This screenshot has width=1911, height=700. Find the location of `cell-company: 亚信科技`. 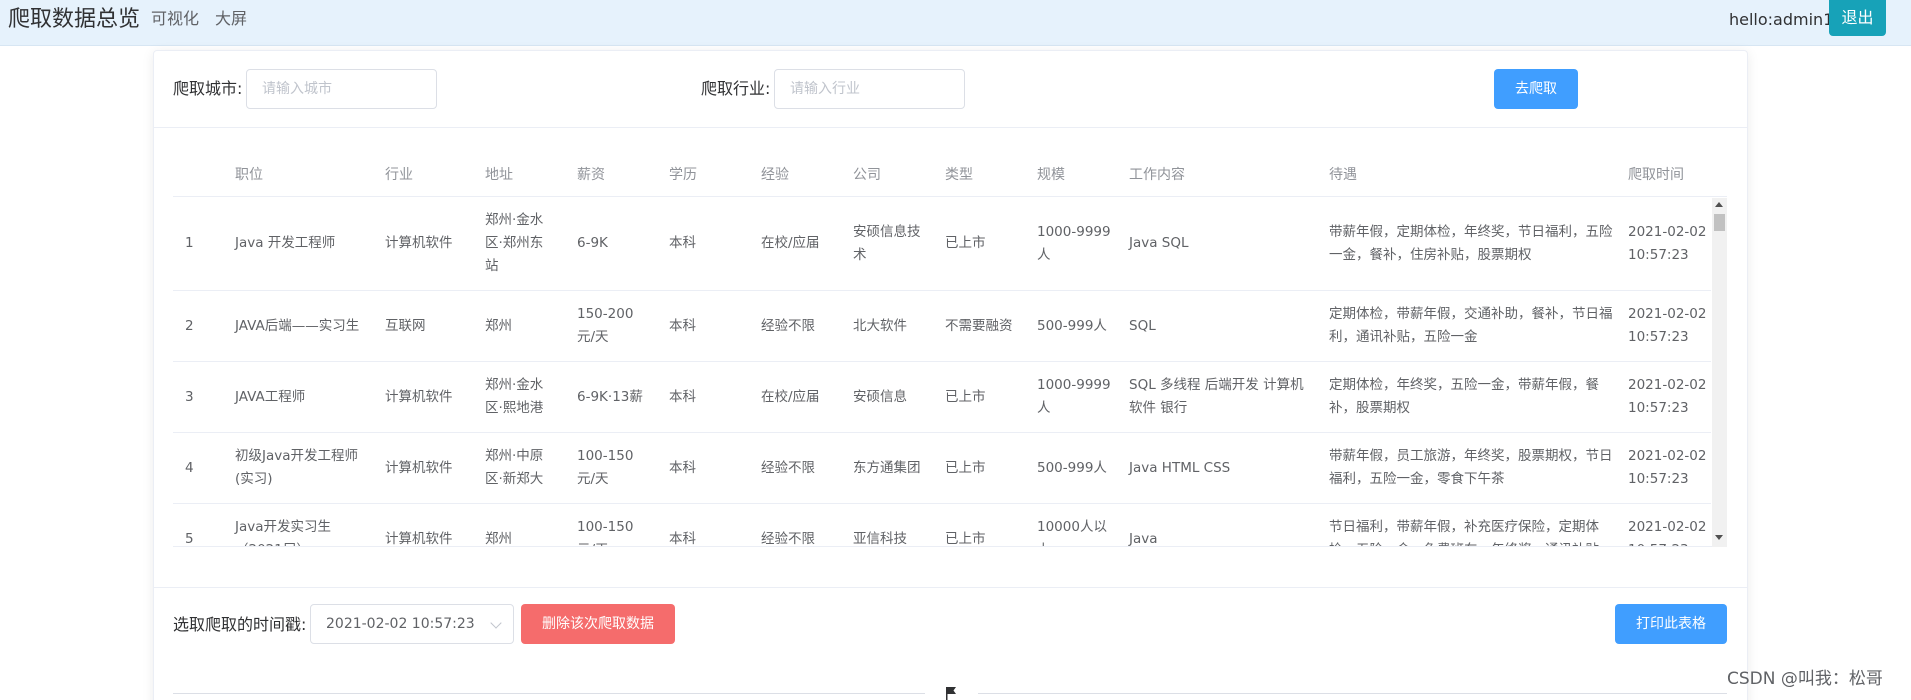

cell-company: 亚信科技 is located at coordinates (880, 539).